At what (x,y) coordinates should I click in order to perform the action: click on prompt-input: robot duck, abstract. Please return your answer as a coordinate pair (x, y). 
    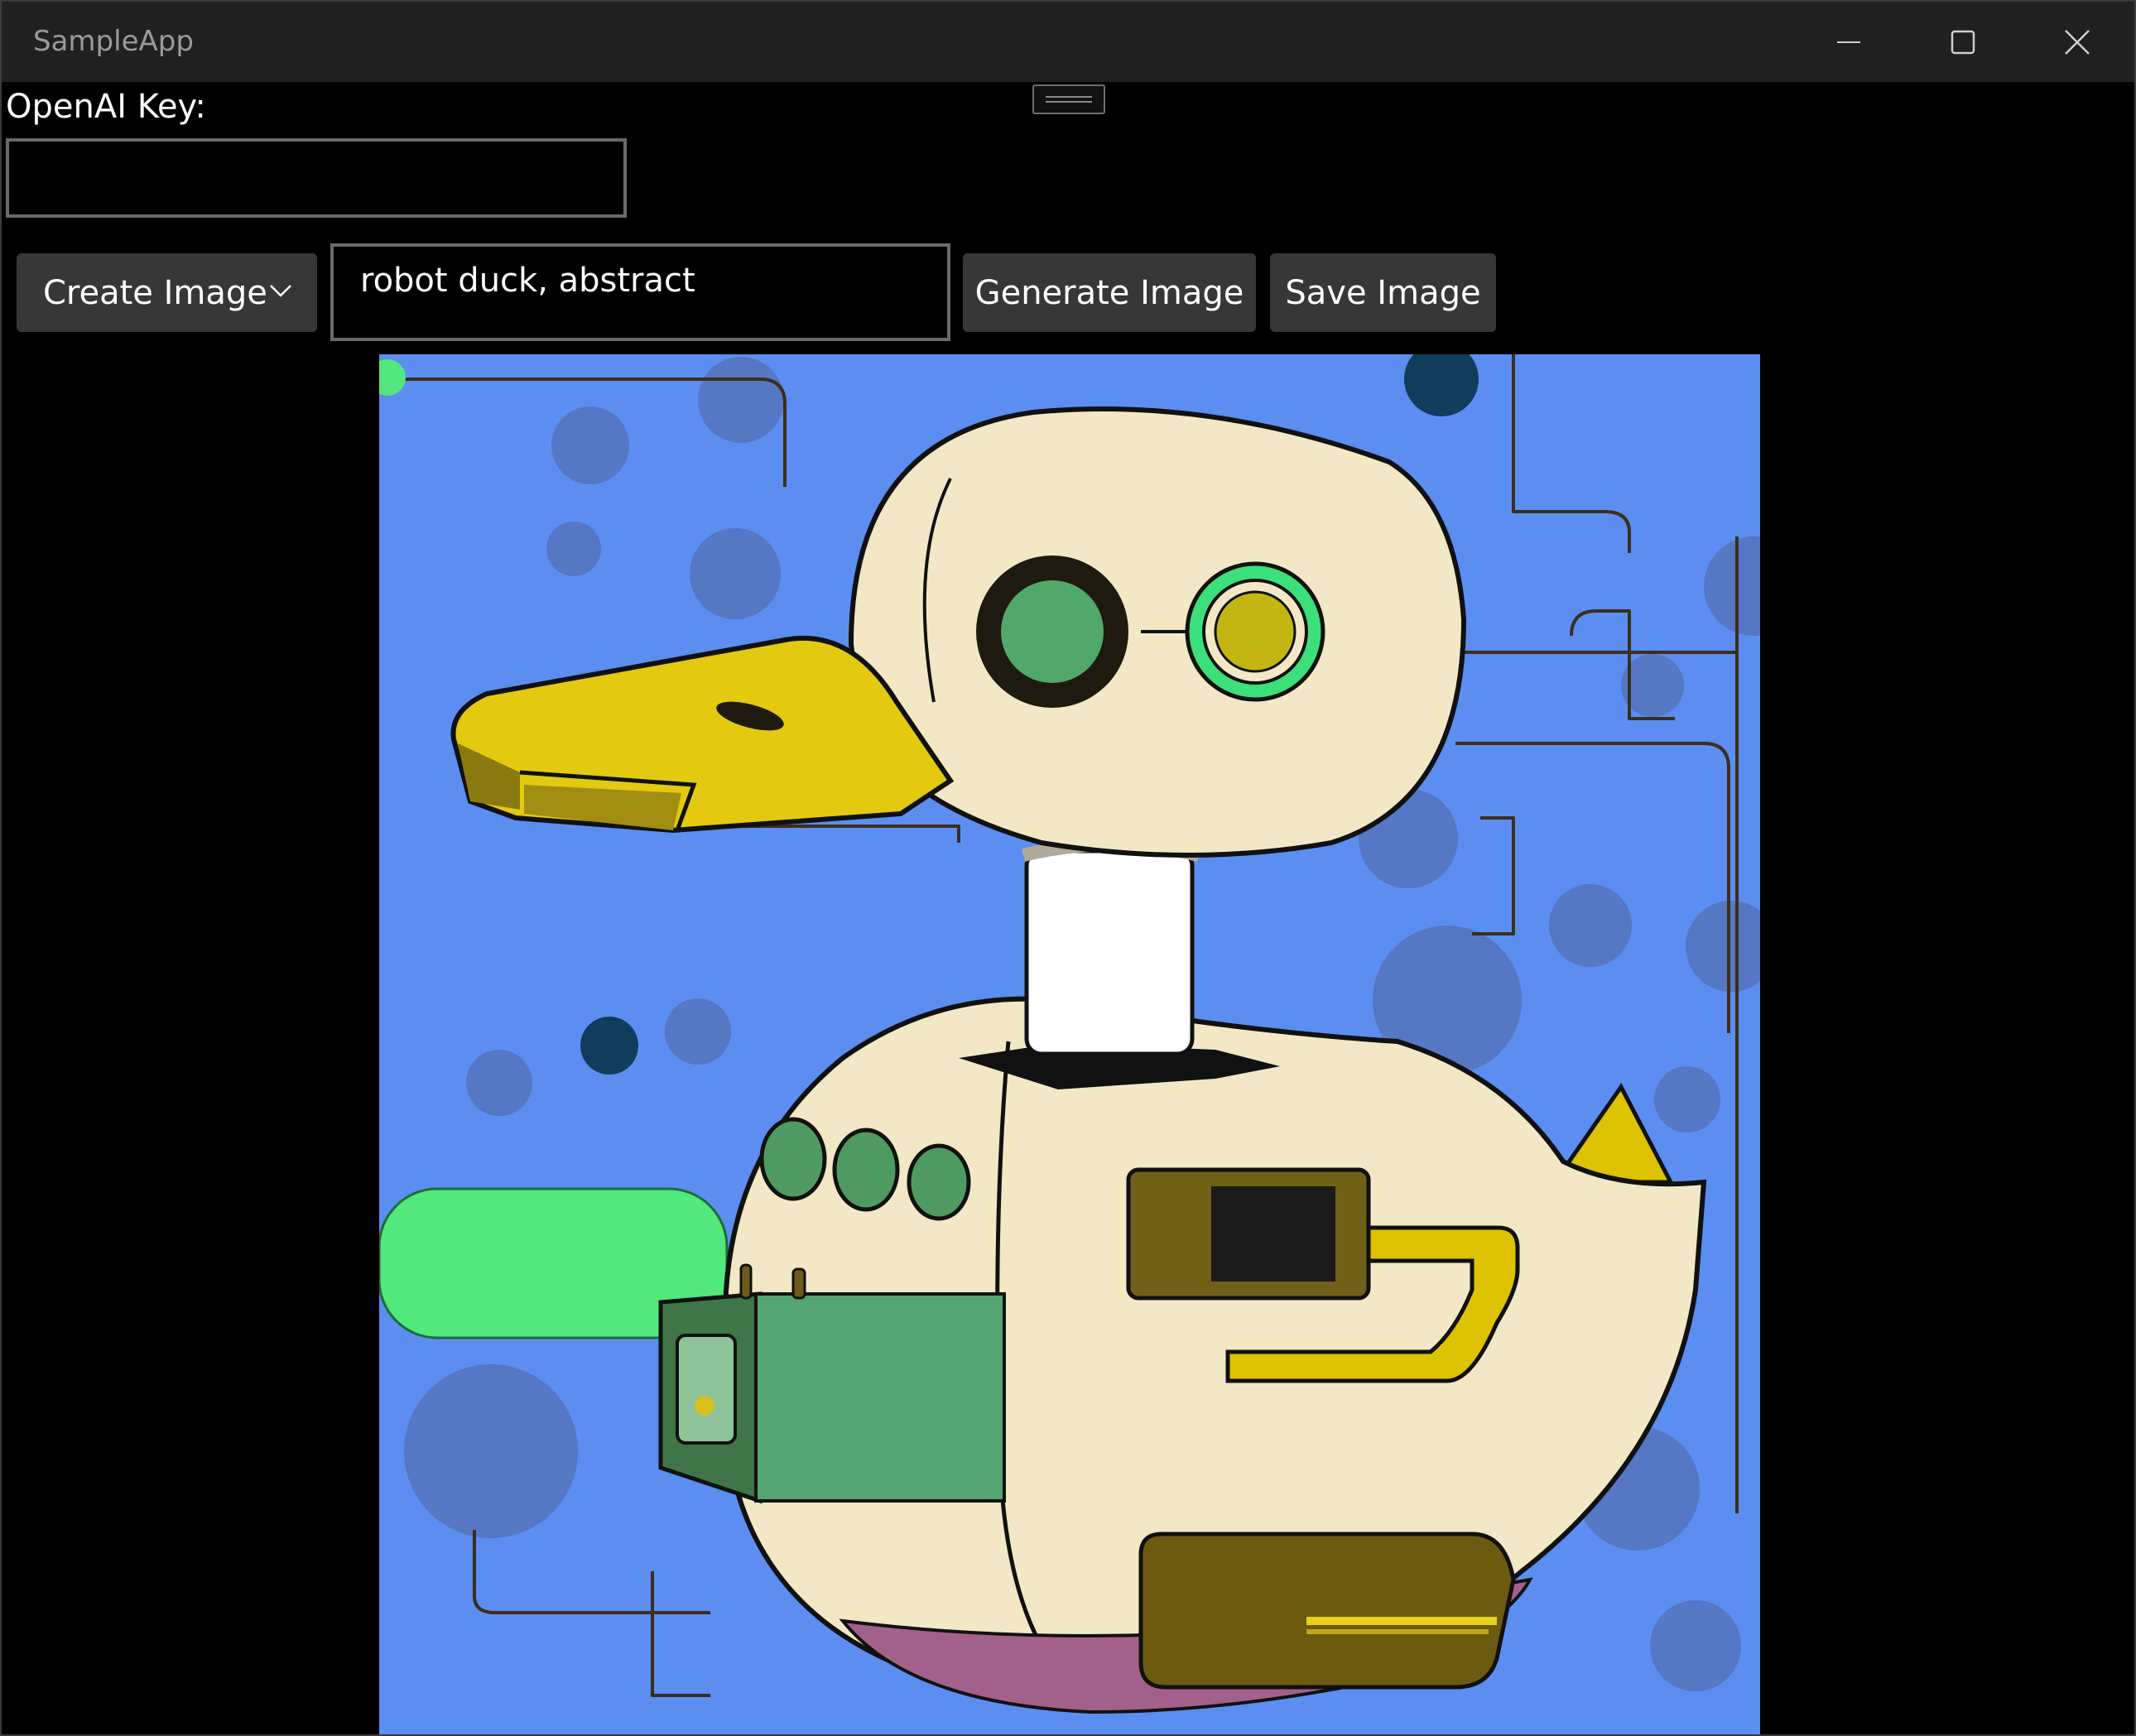
    Looking at the image, I should click on (640, 292).